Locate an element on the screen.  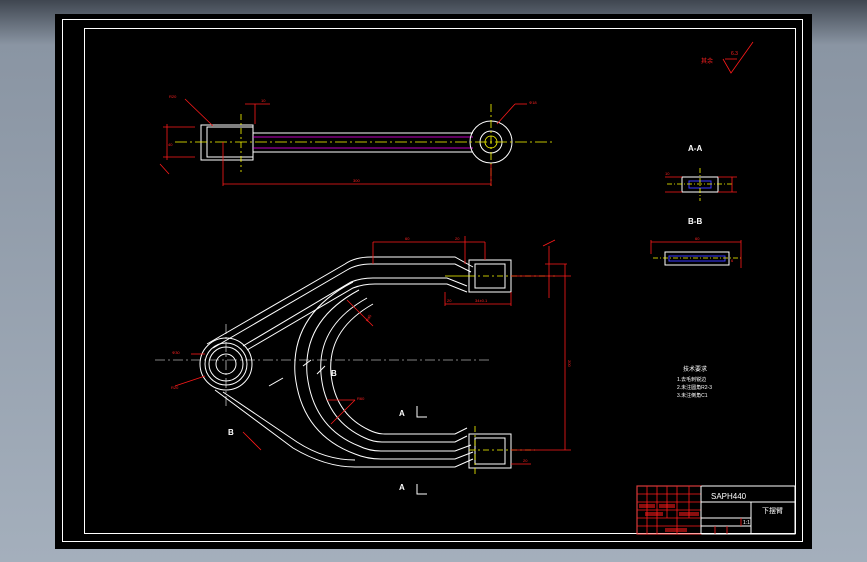
roughness-value: 6.3 is located at coordinates (734, 54).